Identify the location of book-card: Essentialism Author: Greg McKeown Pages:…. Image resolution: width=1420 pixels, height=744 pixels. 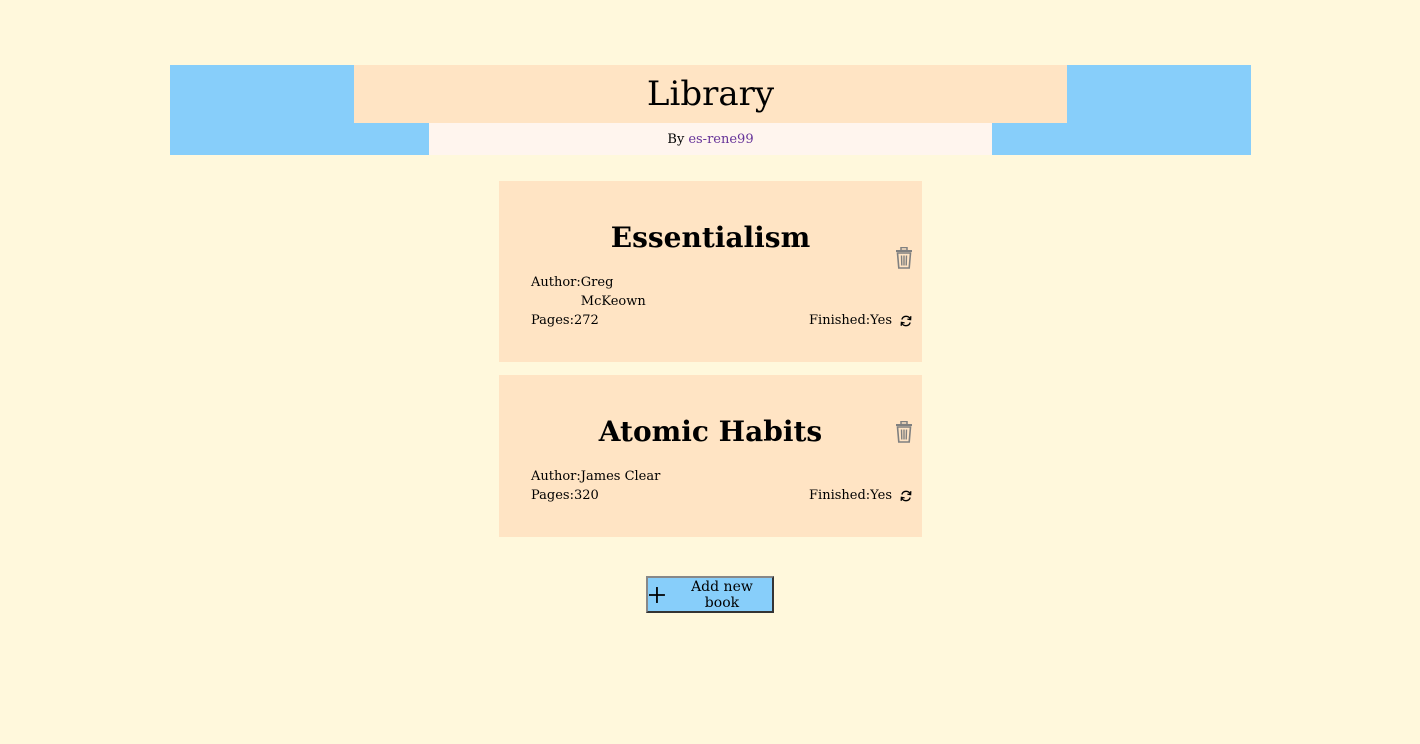
(710, 271).